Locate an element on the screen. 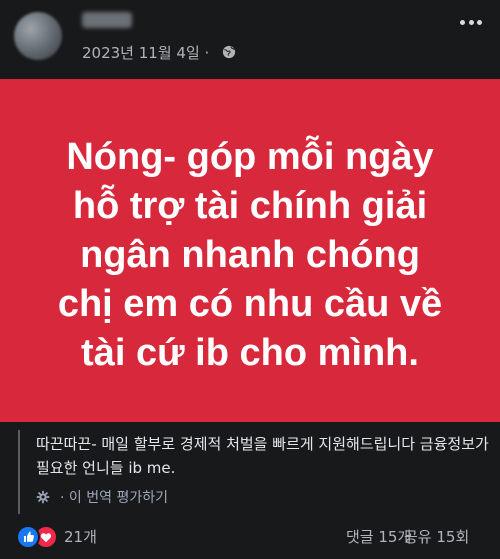 This screenshot has width=500, height=559. reaction-count: 21개 is located at coordinates (80, 536).